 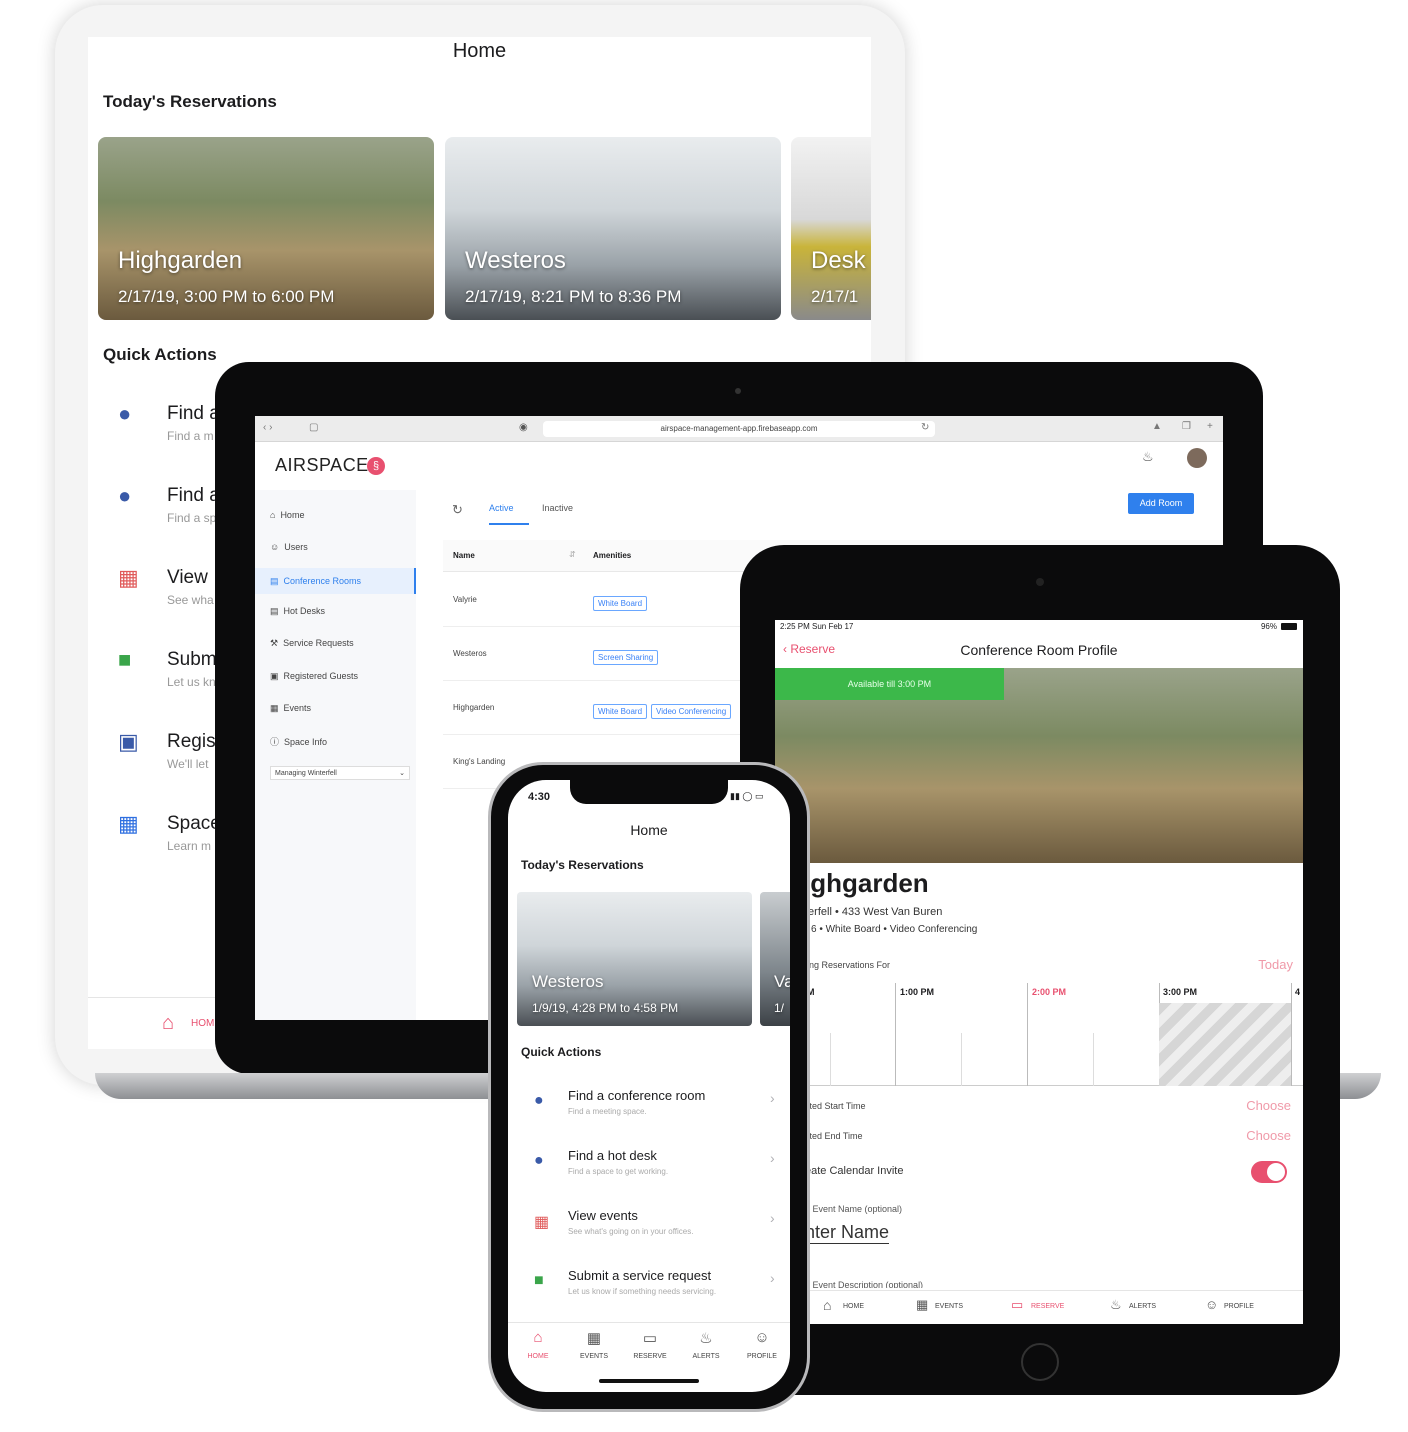 What do you see at coordinates (158, 827) in the screenshot?
I see `quick-action-space-info: ▦ Space Learn m` at bounding box center [158, 827].